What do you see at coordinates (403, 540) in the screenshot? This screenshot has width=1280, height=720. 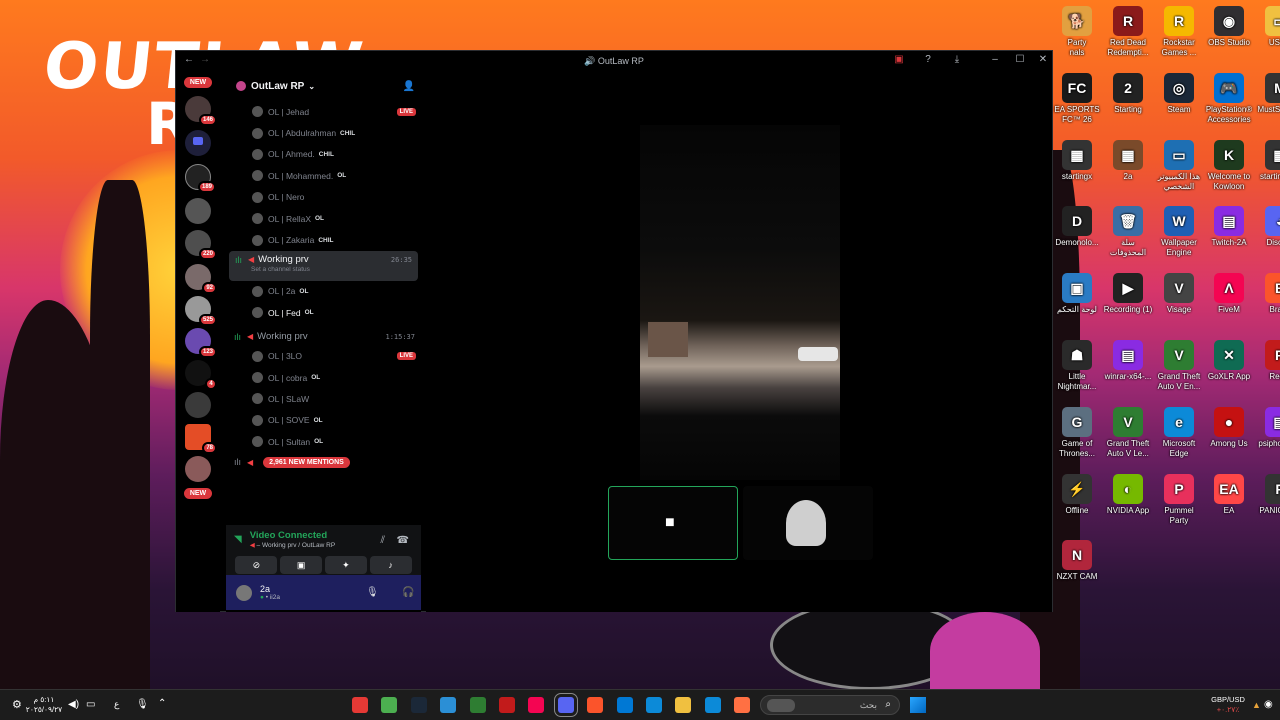 I see `disconnect-icon: ☎` at bounding box center [403, 540].